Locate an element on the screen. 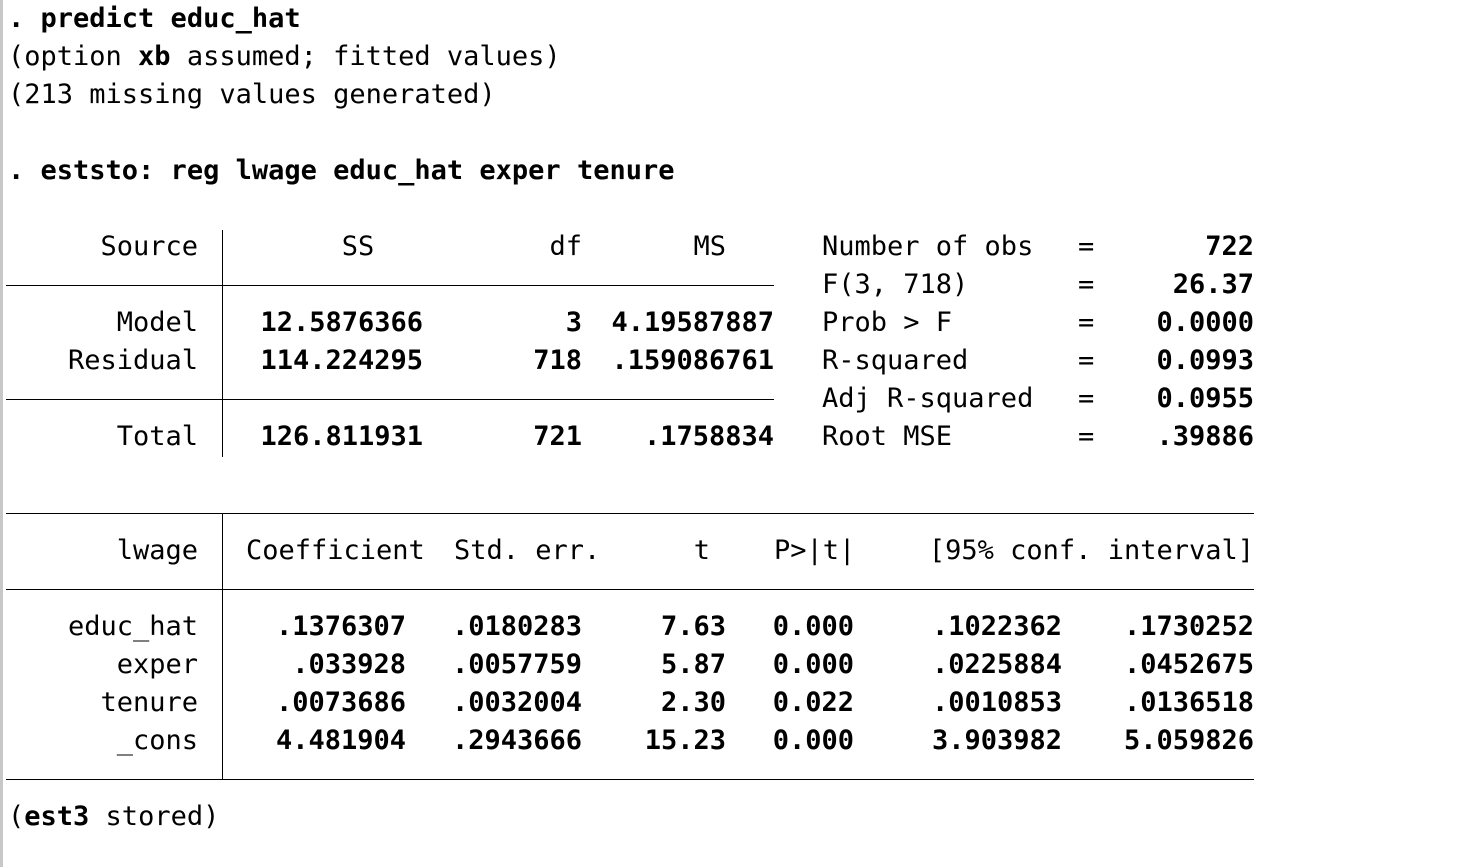 This screenshot has width=1466, height=867. command-line-predict: . predict educ_hat is located at coordinates (154, 19).